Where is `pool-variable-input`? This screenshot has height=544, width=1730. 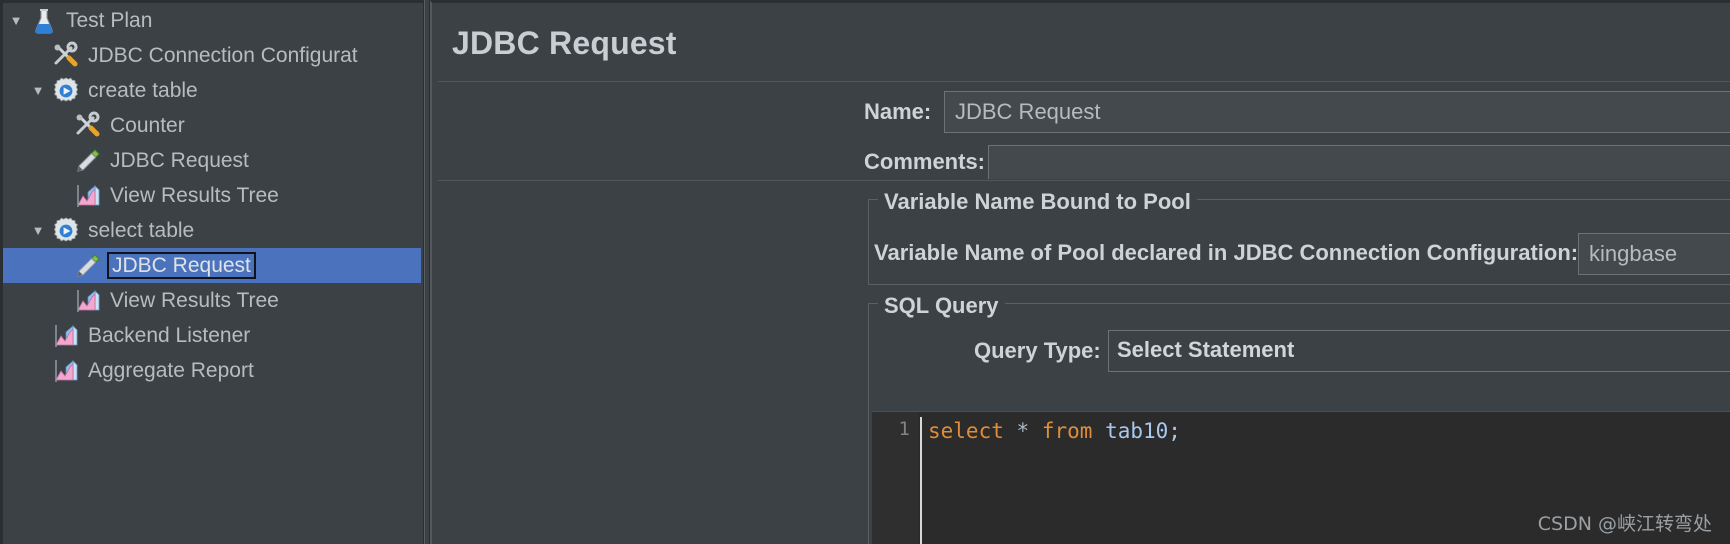 pool-variable-input is located at coordinates (1654, 254).